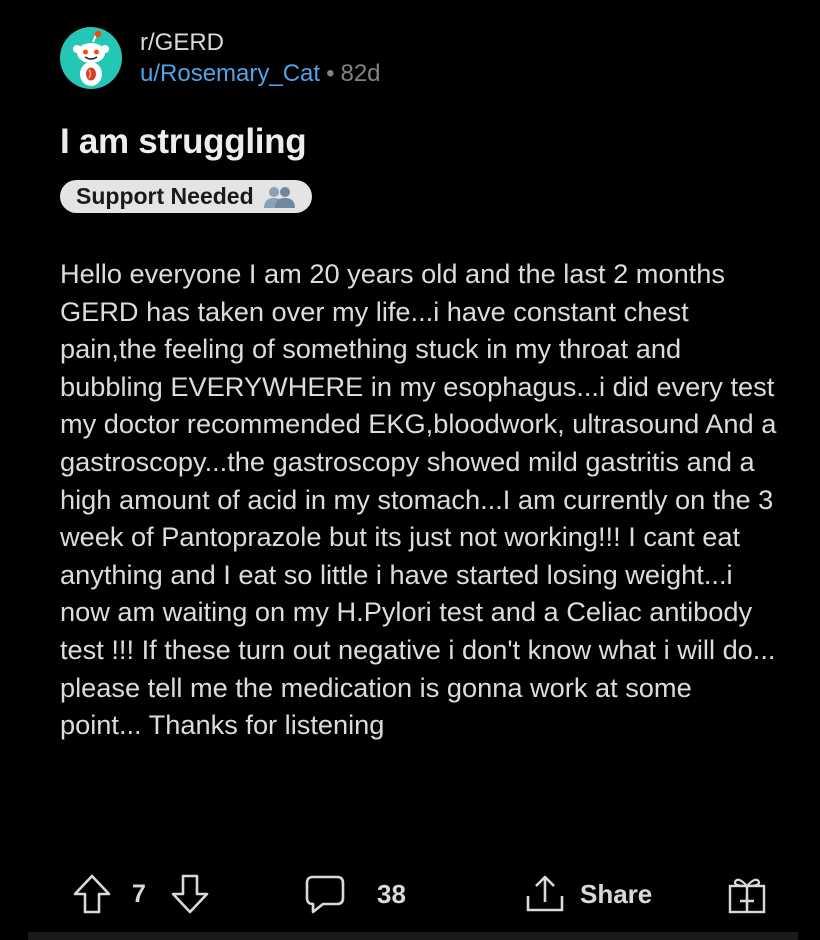 This screenshot has width=820, height=940. I want to click on post-age: 82d, so click(360, 73).